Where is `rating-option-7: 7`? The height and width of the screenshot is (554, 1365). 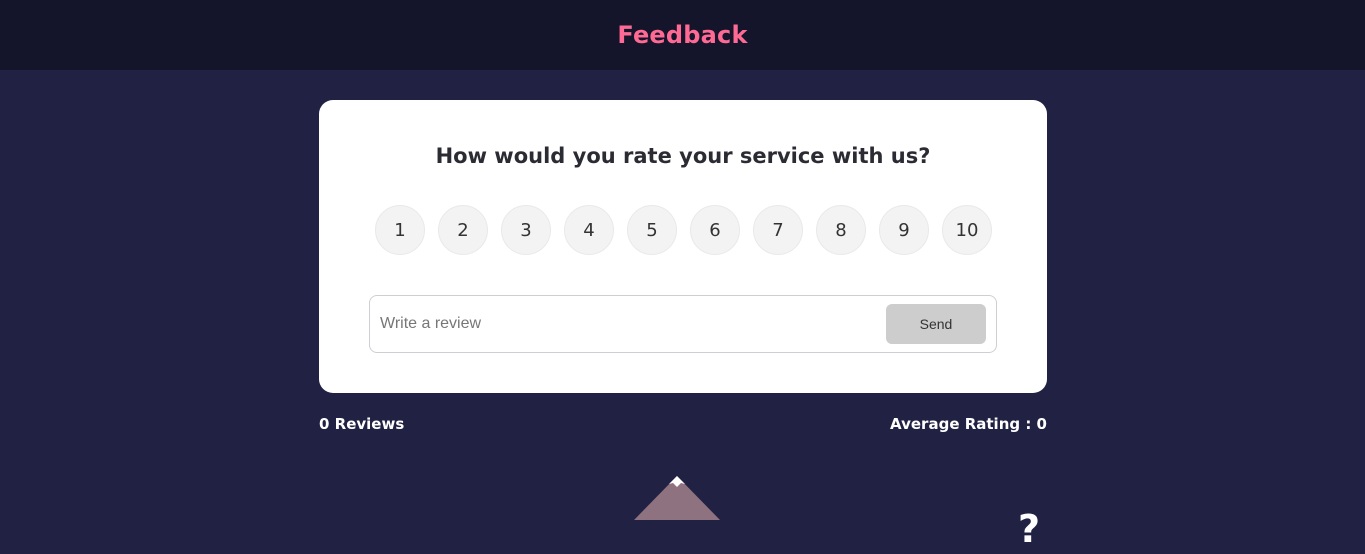 rating-option-7: 7 is located at coordinates (778, 230).